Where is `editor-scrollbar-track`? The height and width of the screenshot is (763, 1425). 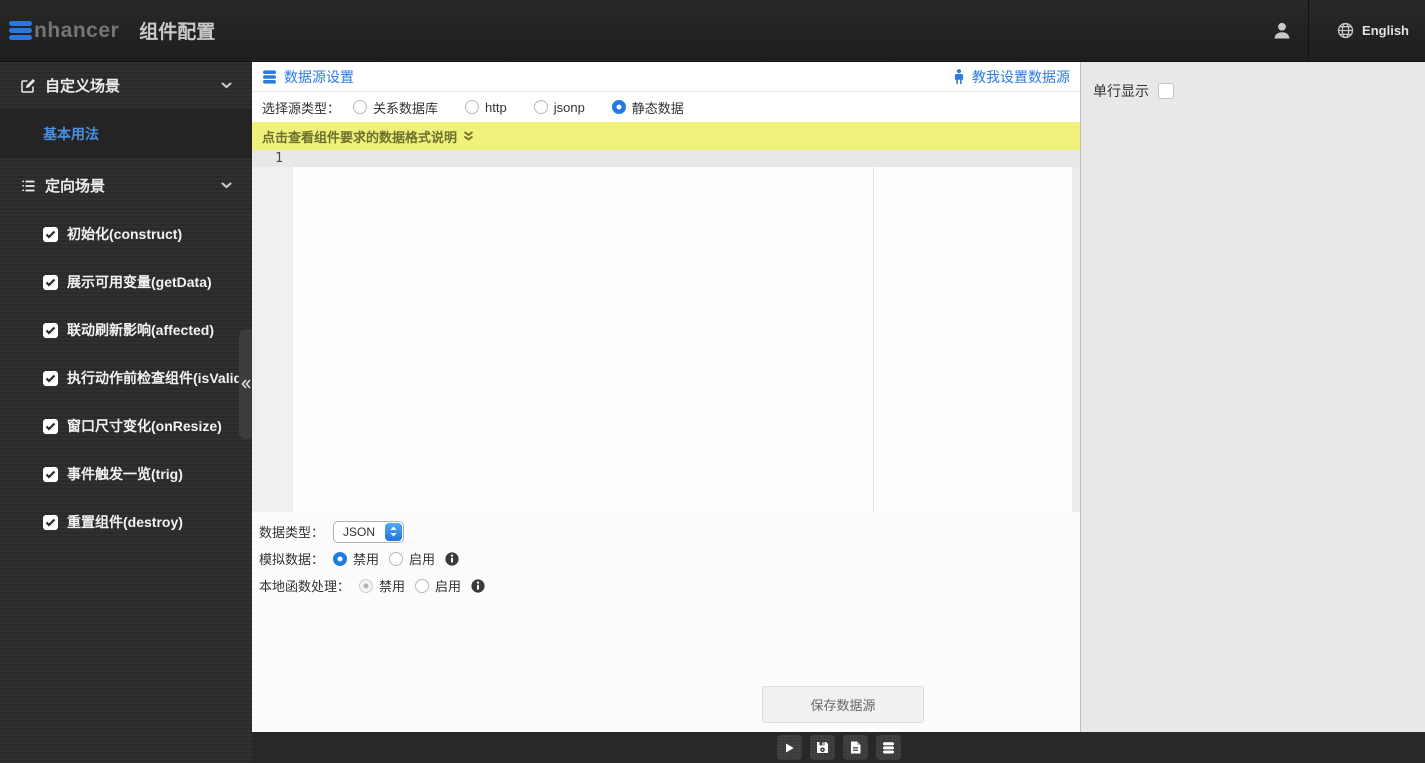 editor-scrollbar-track is located at coordinates (1076, 331).